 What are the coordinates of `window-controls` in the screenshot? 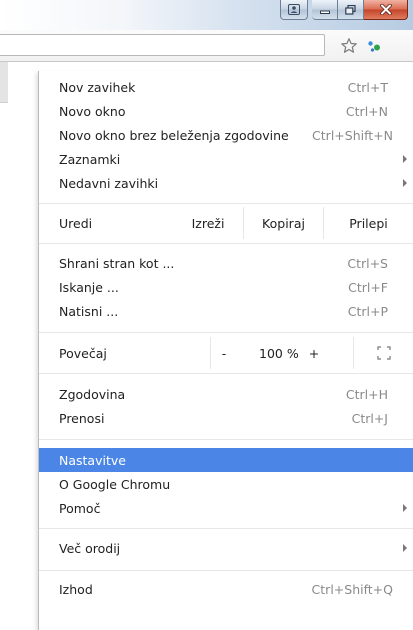 It's located at (344, 11).